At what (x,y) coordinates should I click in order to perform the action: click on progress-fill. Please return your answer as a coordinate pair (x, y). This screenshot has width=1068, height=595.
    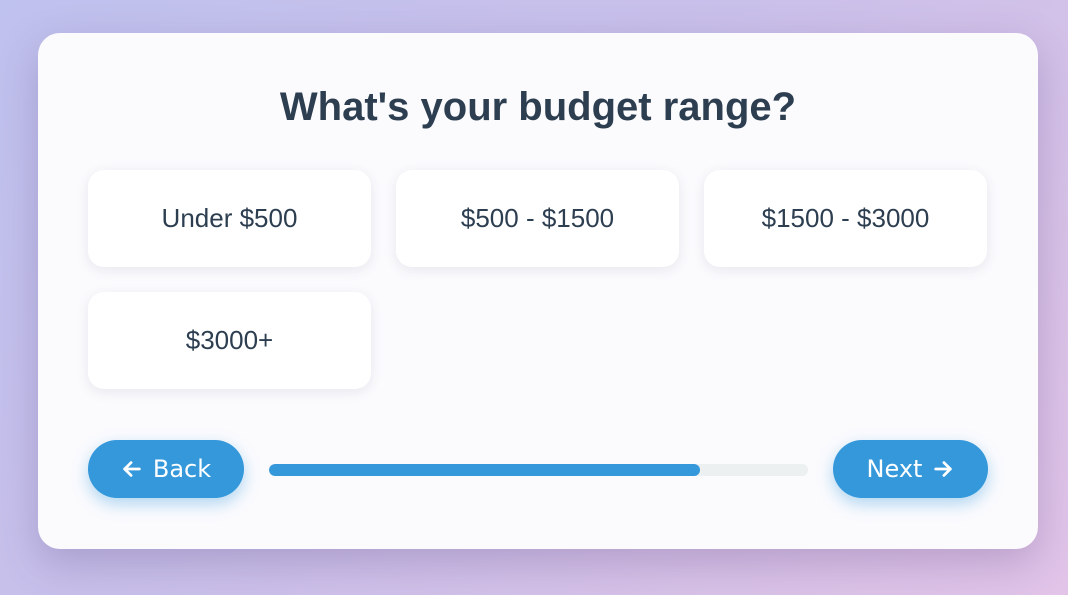
    Looking at the image, I should click on (485, 470).